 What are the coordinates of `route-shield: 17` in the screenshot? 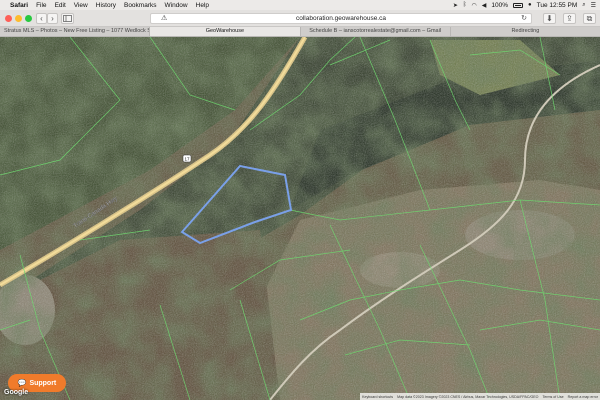 It's located at (187, 158).